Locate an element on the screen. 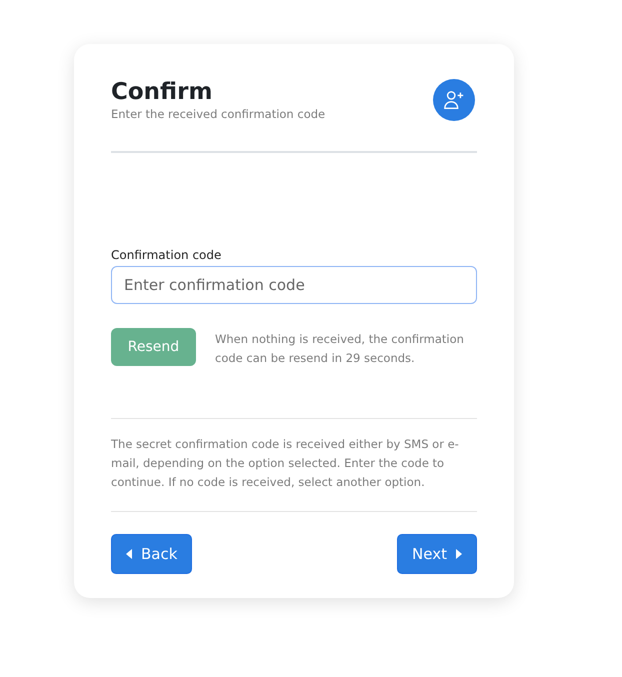  caret-right-icon is located at coordinates (459, 554).